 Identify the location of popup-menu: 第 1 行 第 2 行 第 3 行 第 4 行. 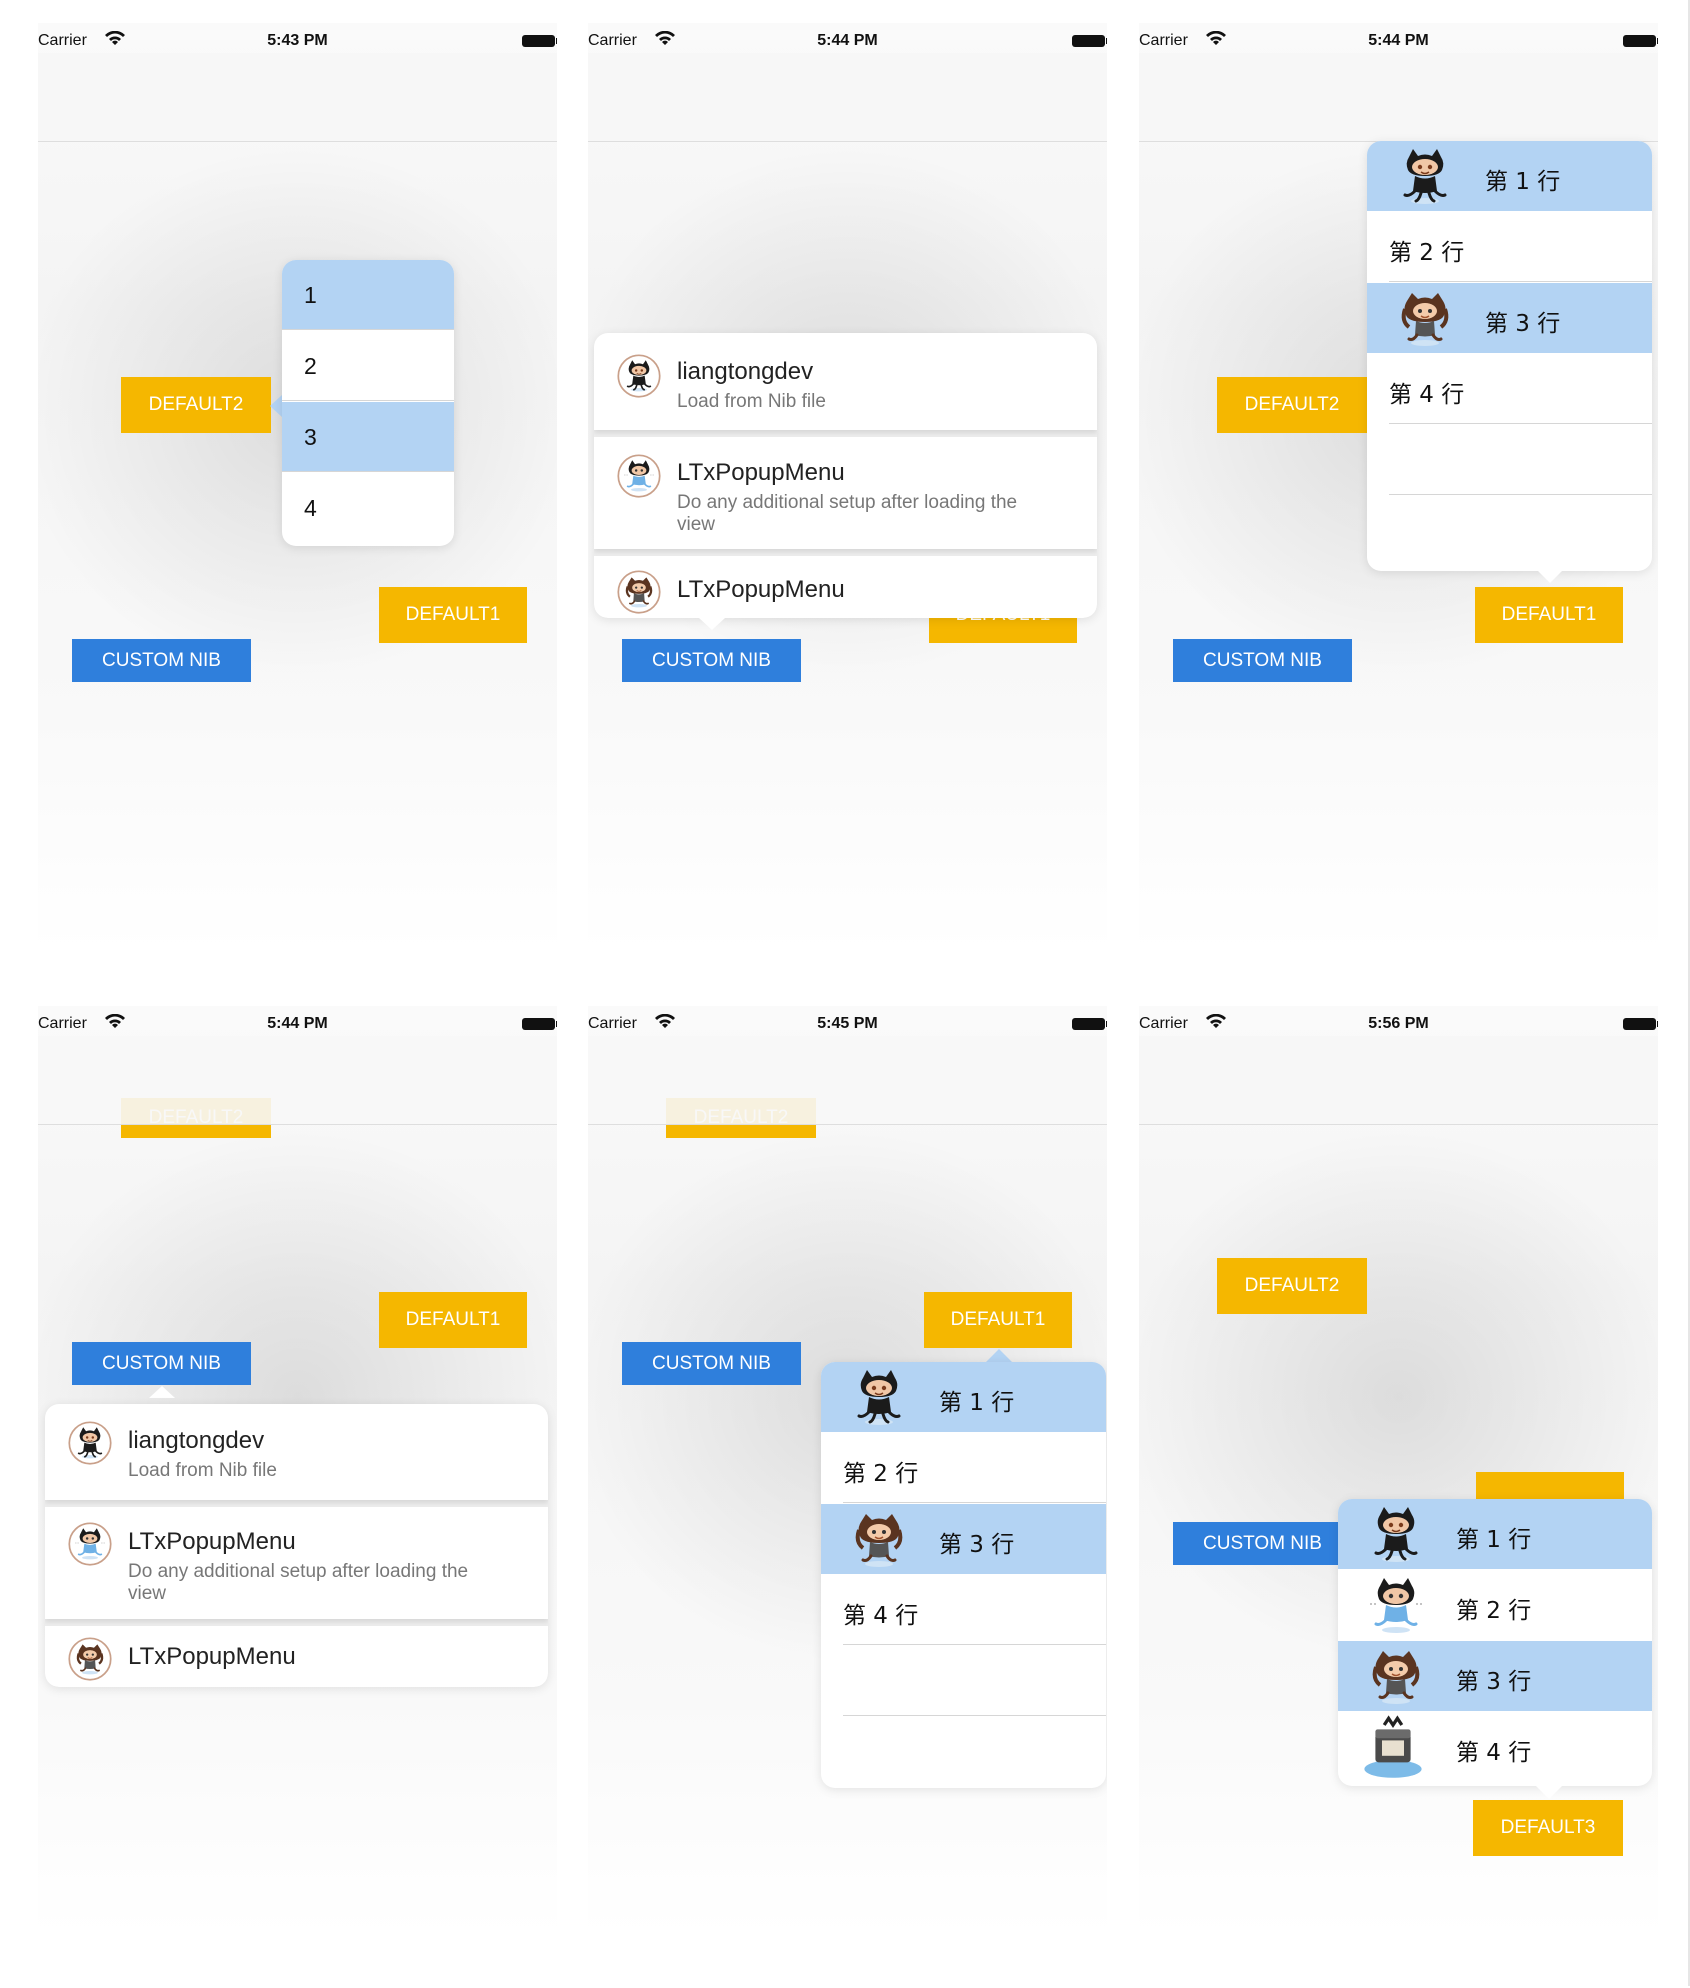
(1509, 356).